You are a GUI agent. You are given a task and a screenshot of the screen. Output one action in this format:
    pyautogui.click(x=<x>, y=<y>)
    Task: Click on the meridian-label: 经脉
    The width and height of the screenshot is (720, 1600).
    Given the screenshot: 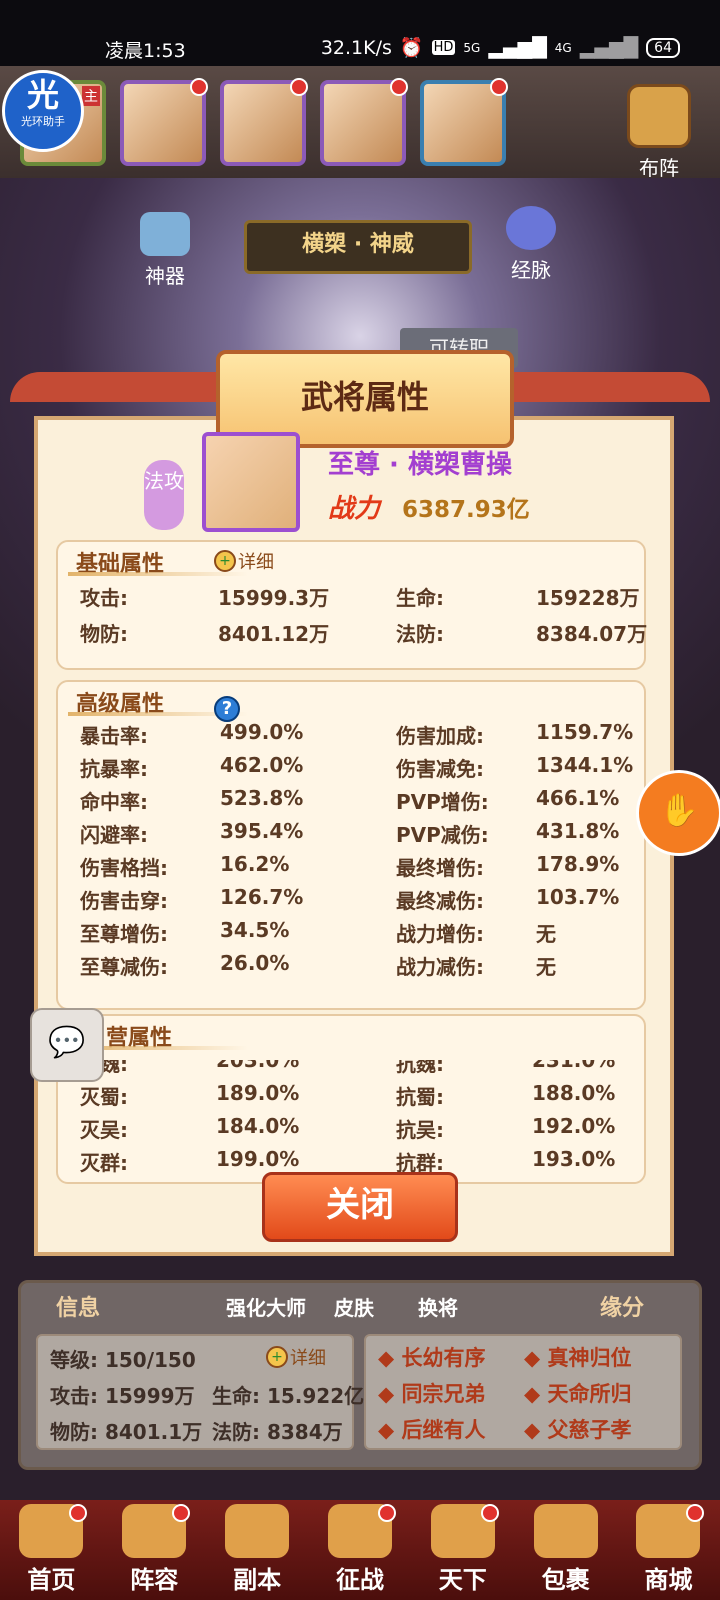 What is the action you would take?
    pyautogui.click(x=531, y=270)
    